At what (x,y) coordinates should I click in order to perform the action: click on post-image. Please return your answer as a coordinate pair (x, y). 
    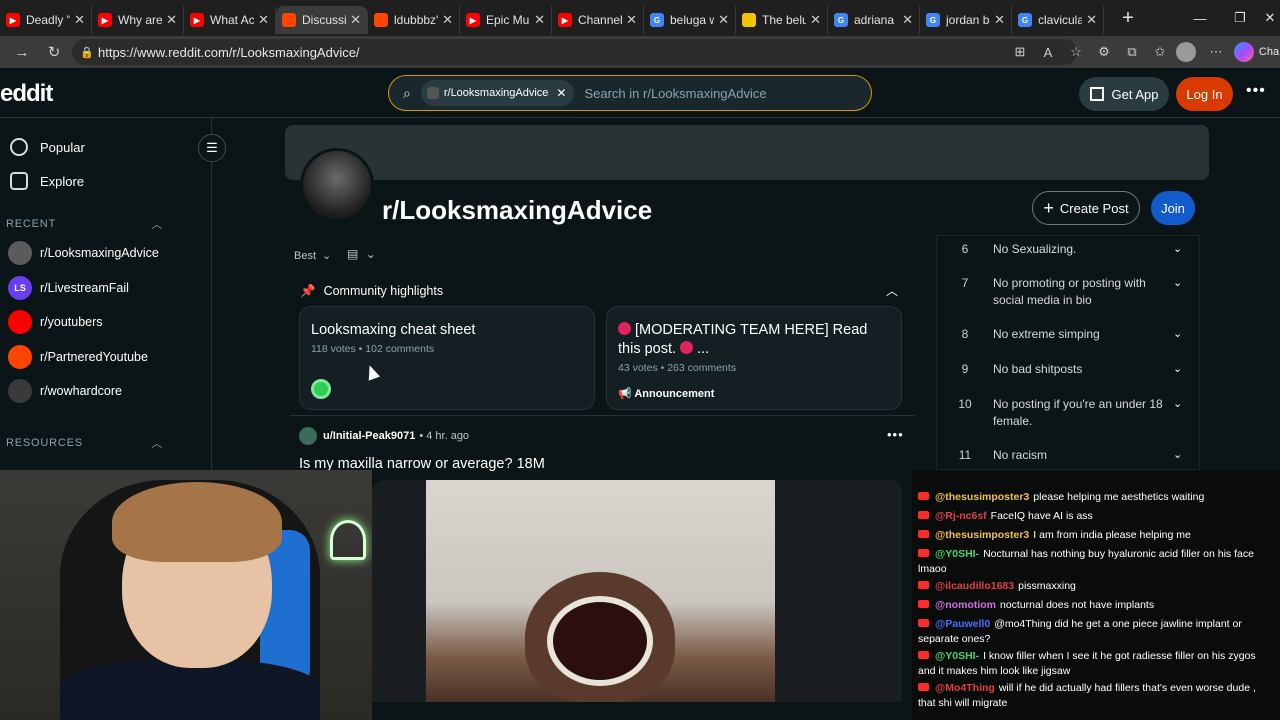
    Looking at the image, I should click on (637, 591).